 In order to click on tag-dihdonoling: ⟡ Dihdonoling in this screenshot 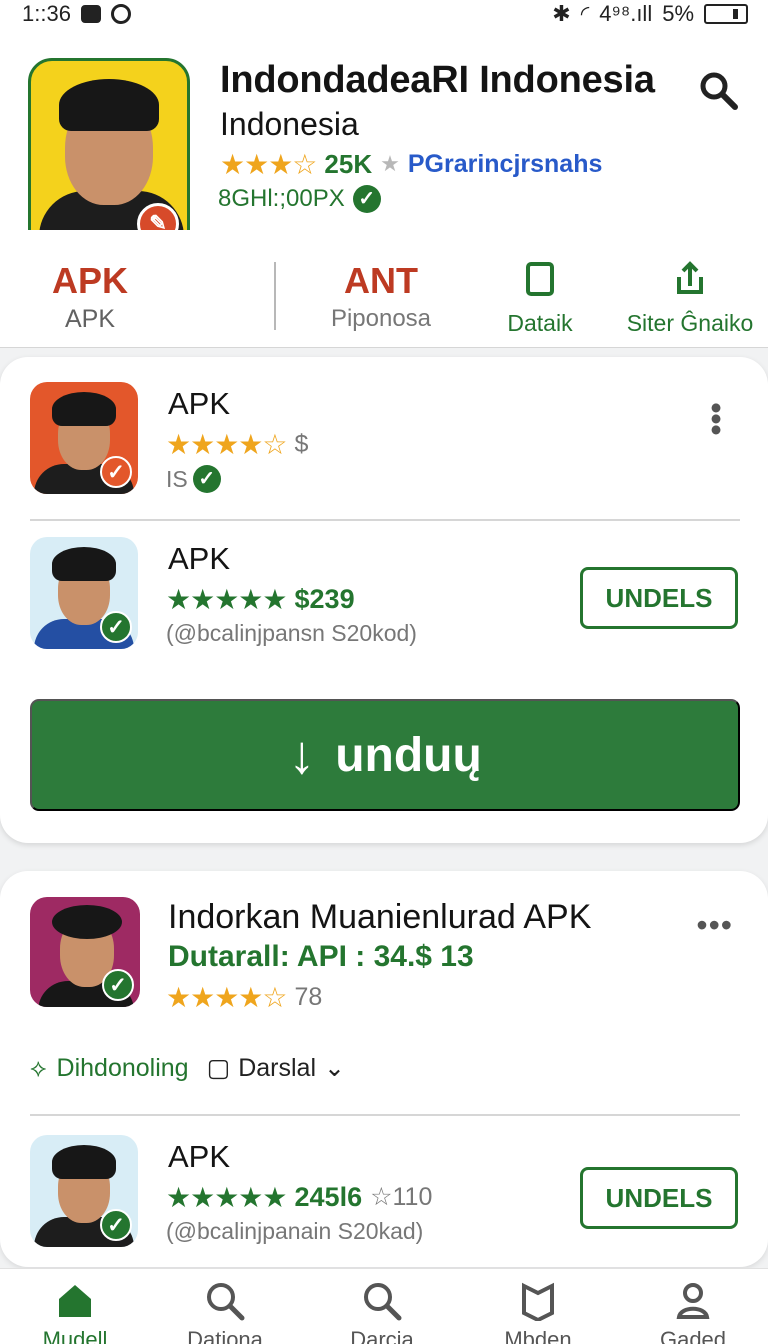, I will do `click(109, 1068)`.